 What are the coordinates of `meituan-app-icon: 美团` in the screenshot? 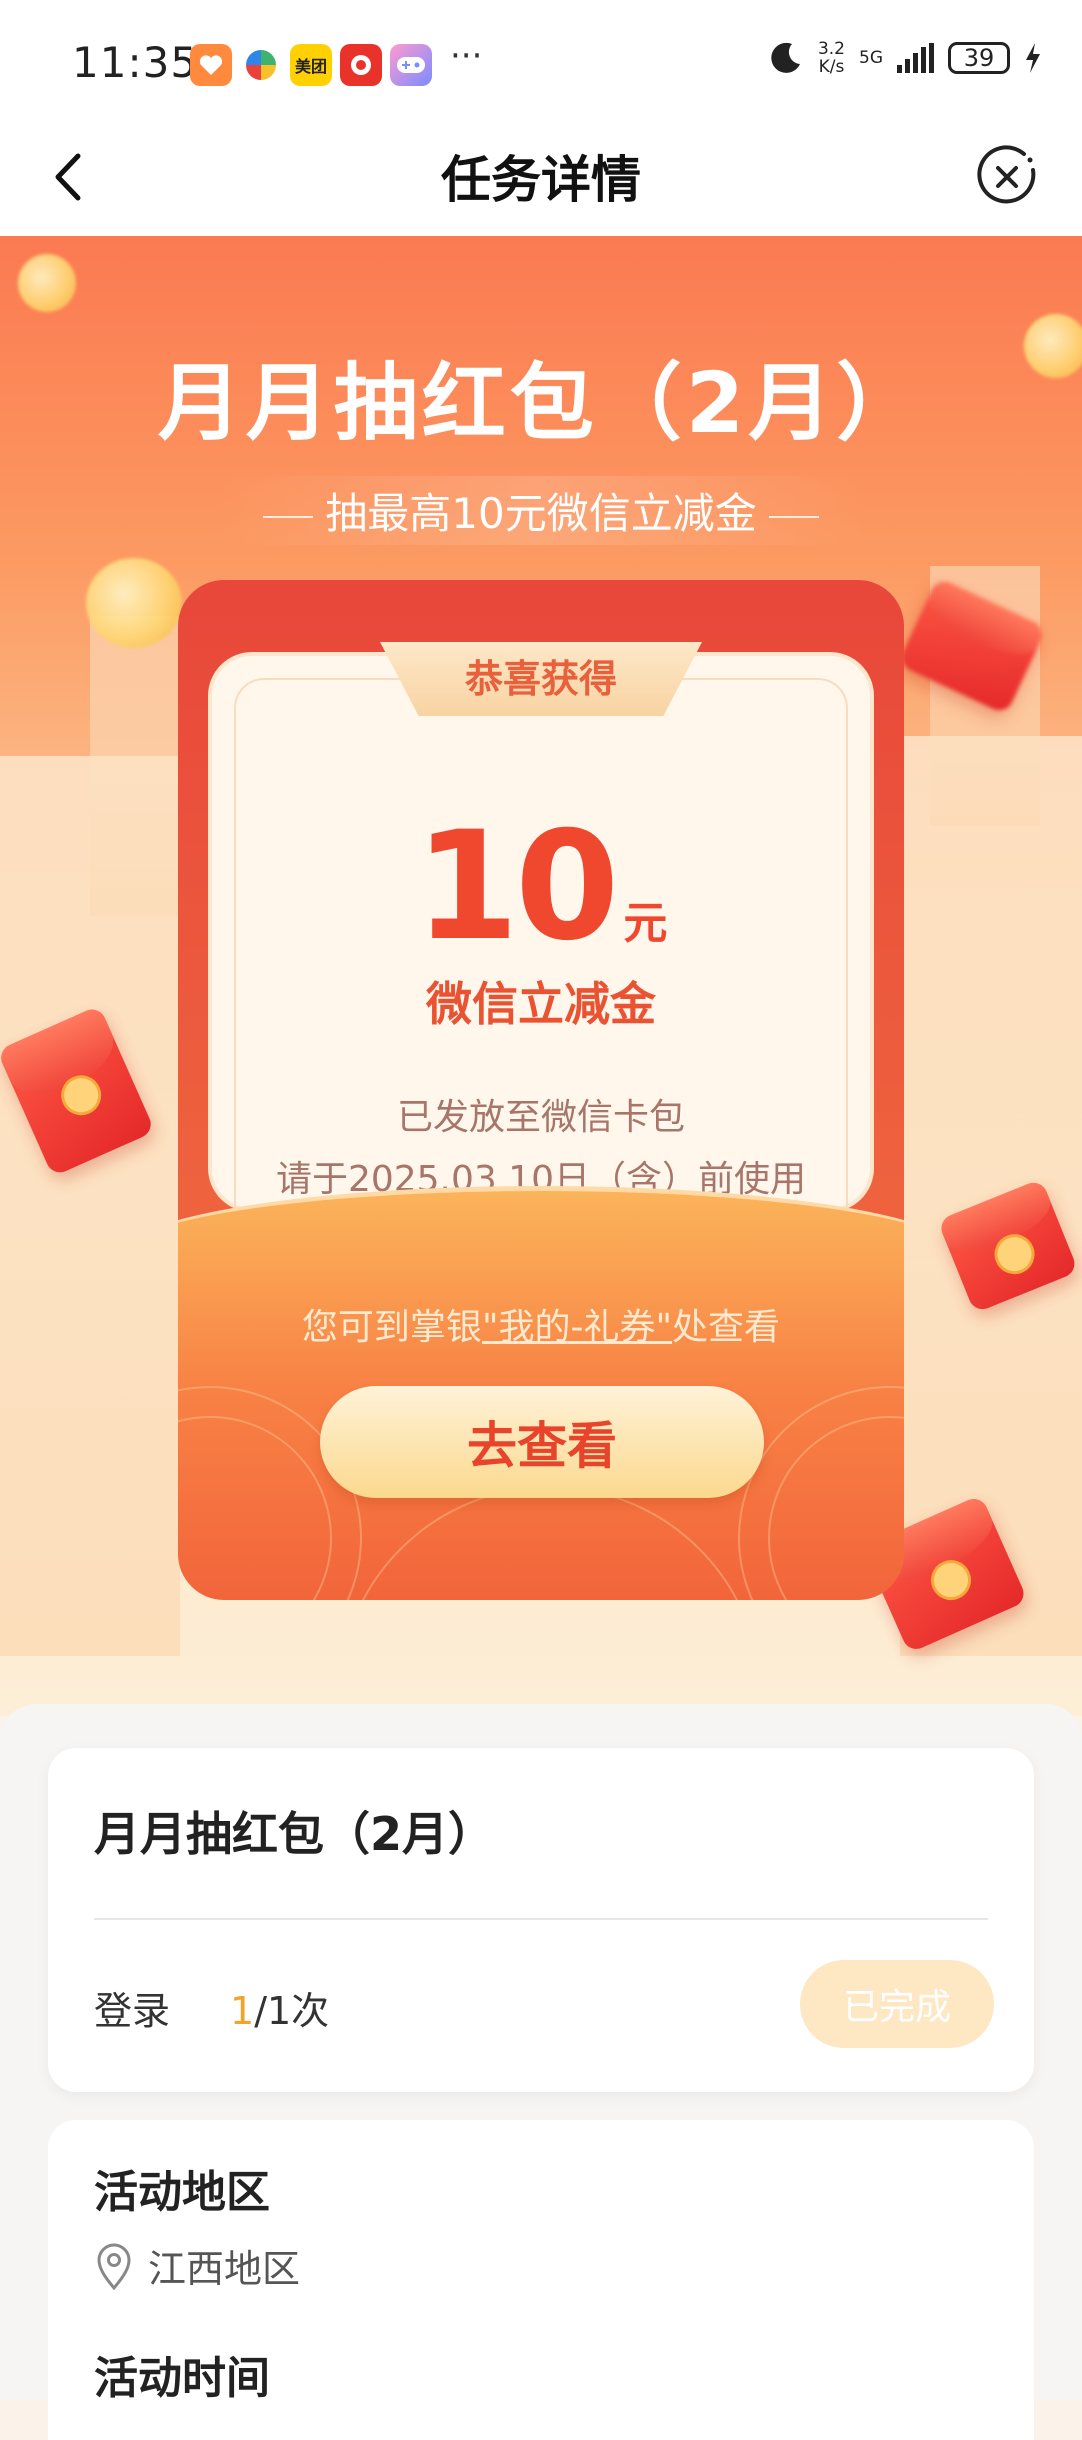 It's located at (311, 65).